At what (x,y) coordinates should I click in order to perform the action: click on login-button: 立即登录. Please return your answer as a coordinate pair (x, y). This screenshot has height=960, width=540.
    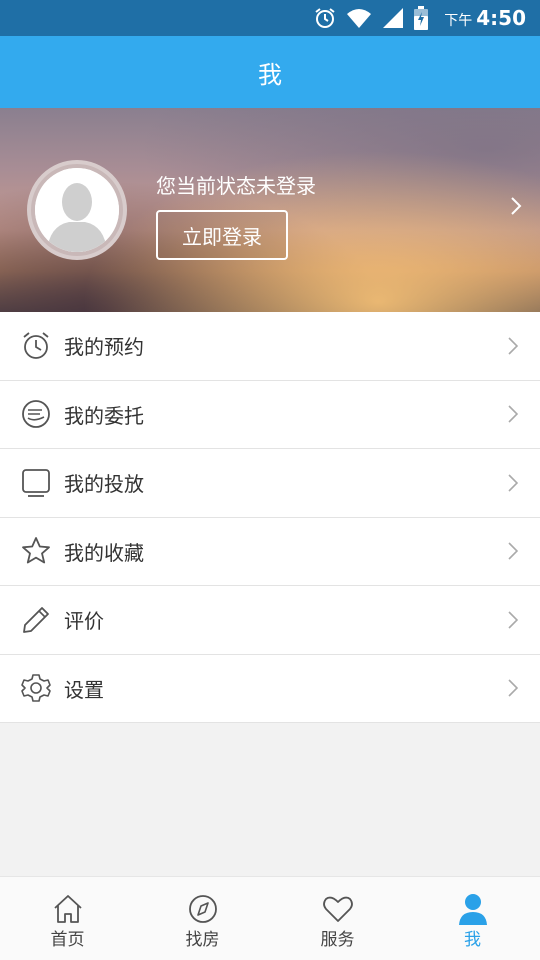
    Looking at the image, I should click on (222, 235).